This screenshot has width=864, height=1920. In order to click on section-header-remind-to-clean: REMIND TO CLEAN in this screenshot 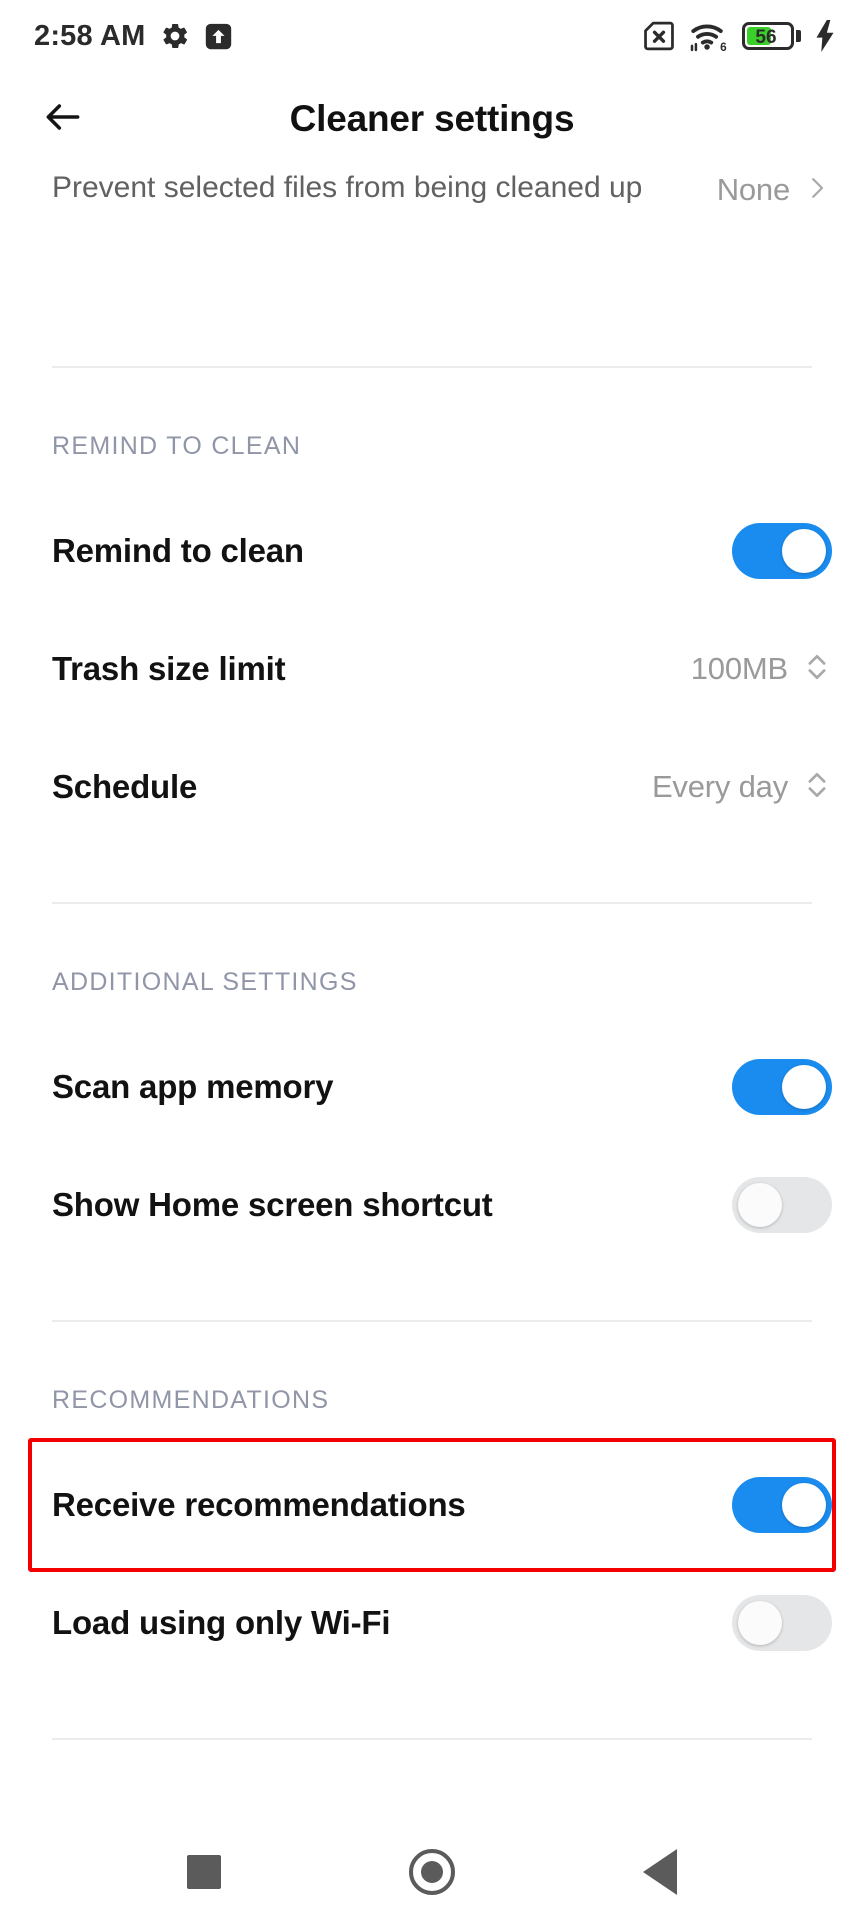, I will do `click(177, 445)`.